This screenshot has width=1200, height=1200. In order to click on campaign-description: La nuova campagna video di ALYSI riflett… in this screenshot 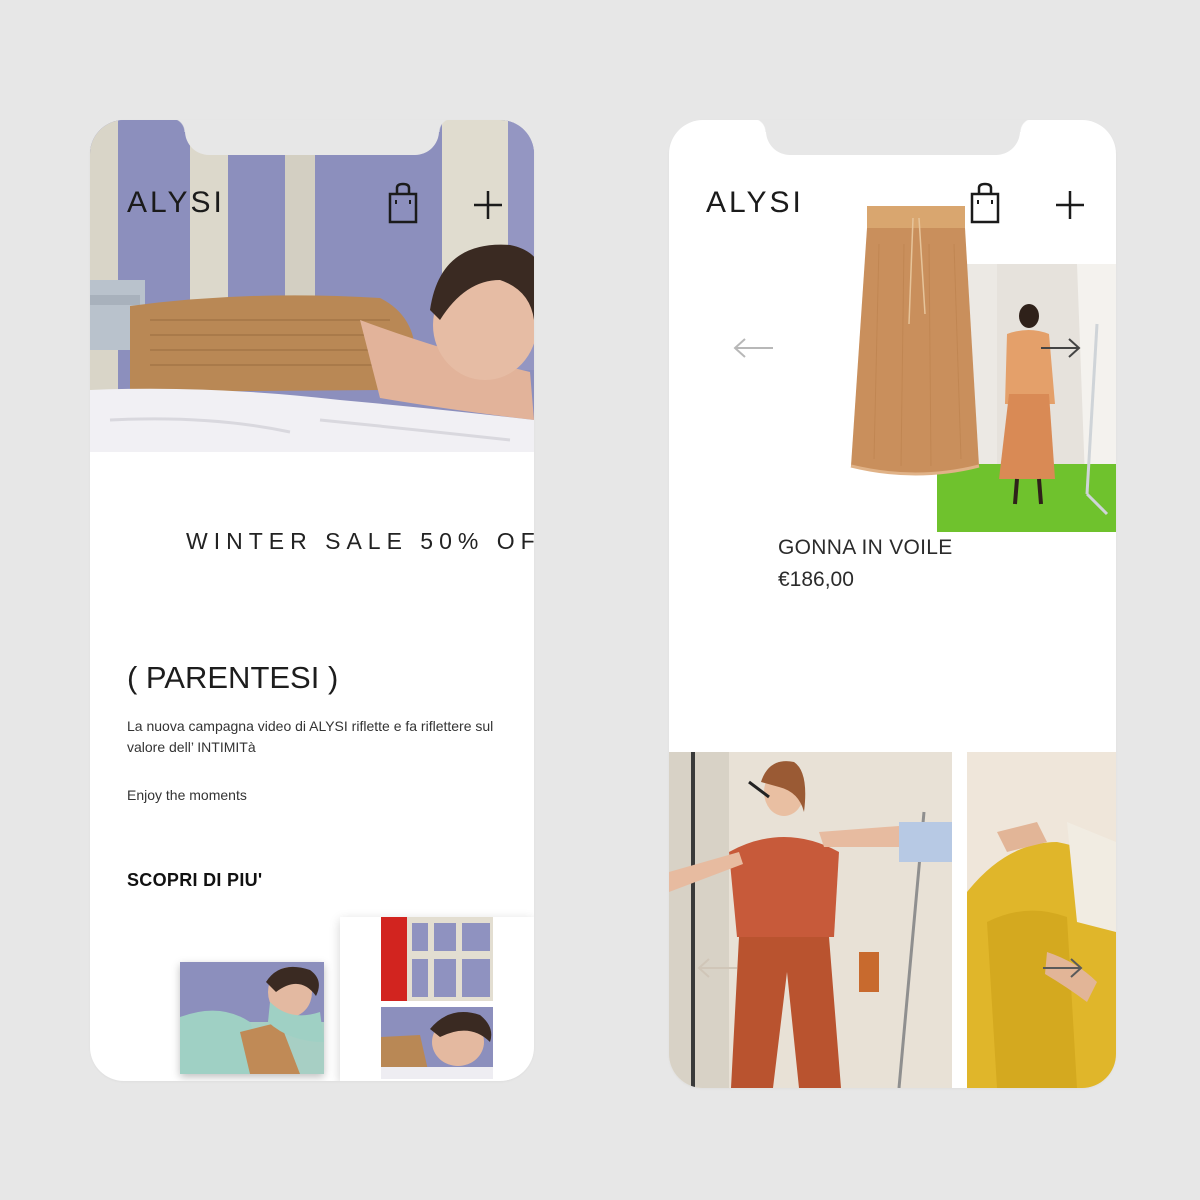, I will do `click(310, 736)`.